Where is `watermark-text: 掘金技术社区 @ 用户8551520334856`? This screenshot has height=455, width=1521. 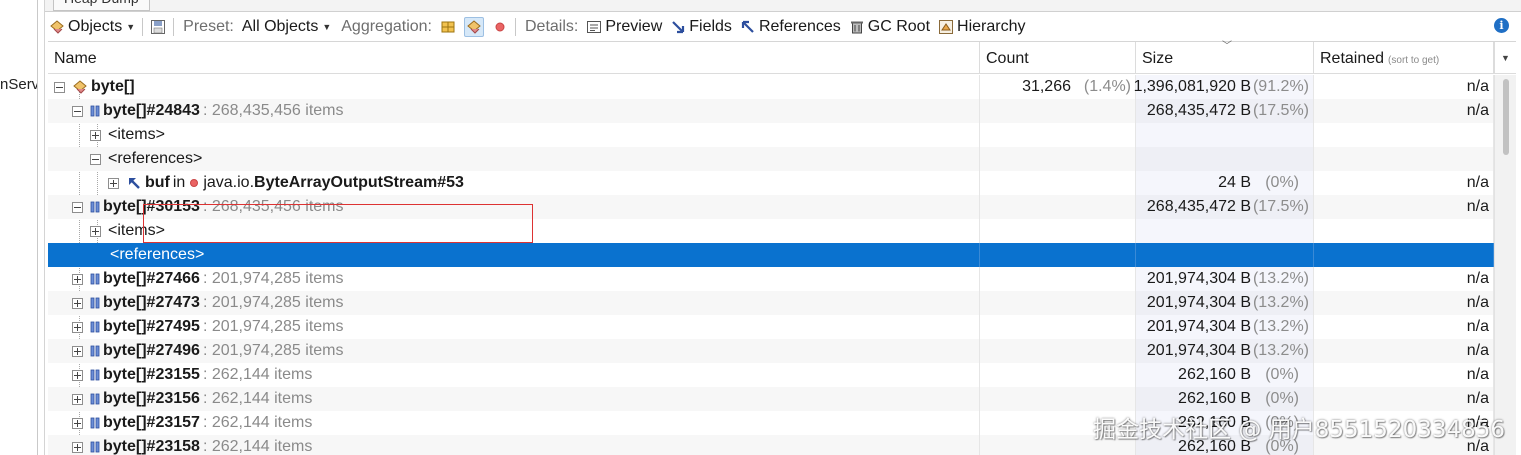 watermark-text: 掘金技术社区 @ 用户8551520334856 is located at coordinates (1299, 430).